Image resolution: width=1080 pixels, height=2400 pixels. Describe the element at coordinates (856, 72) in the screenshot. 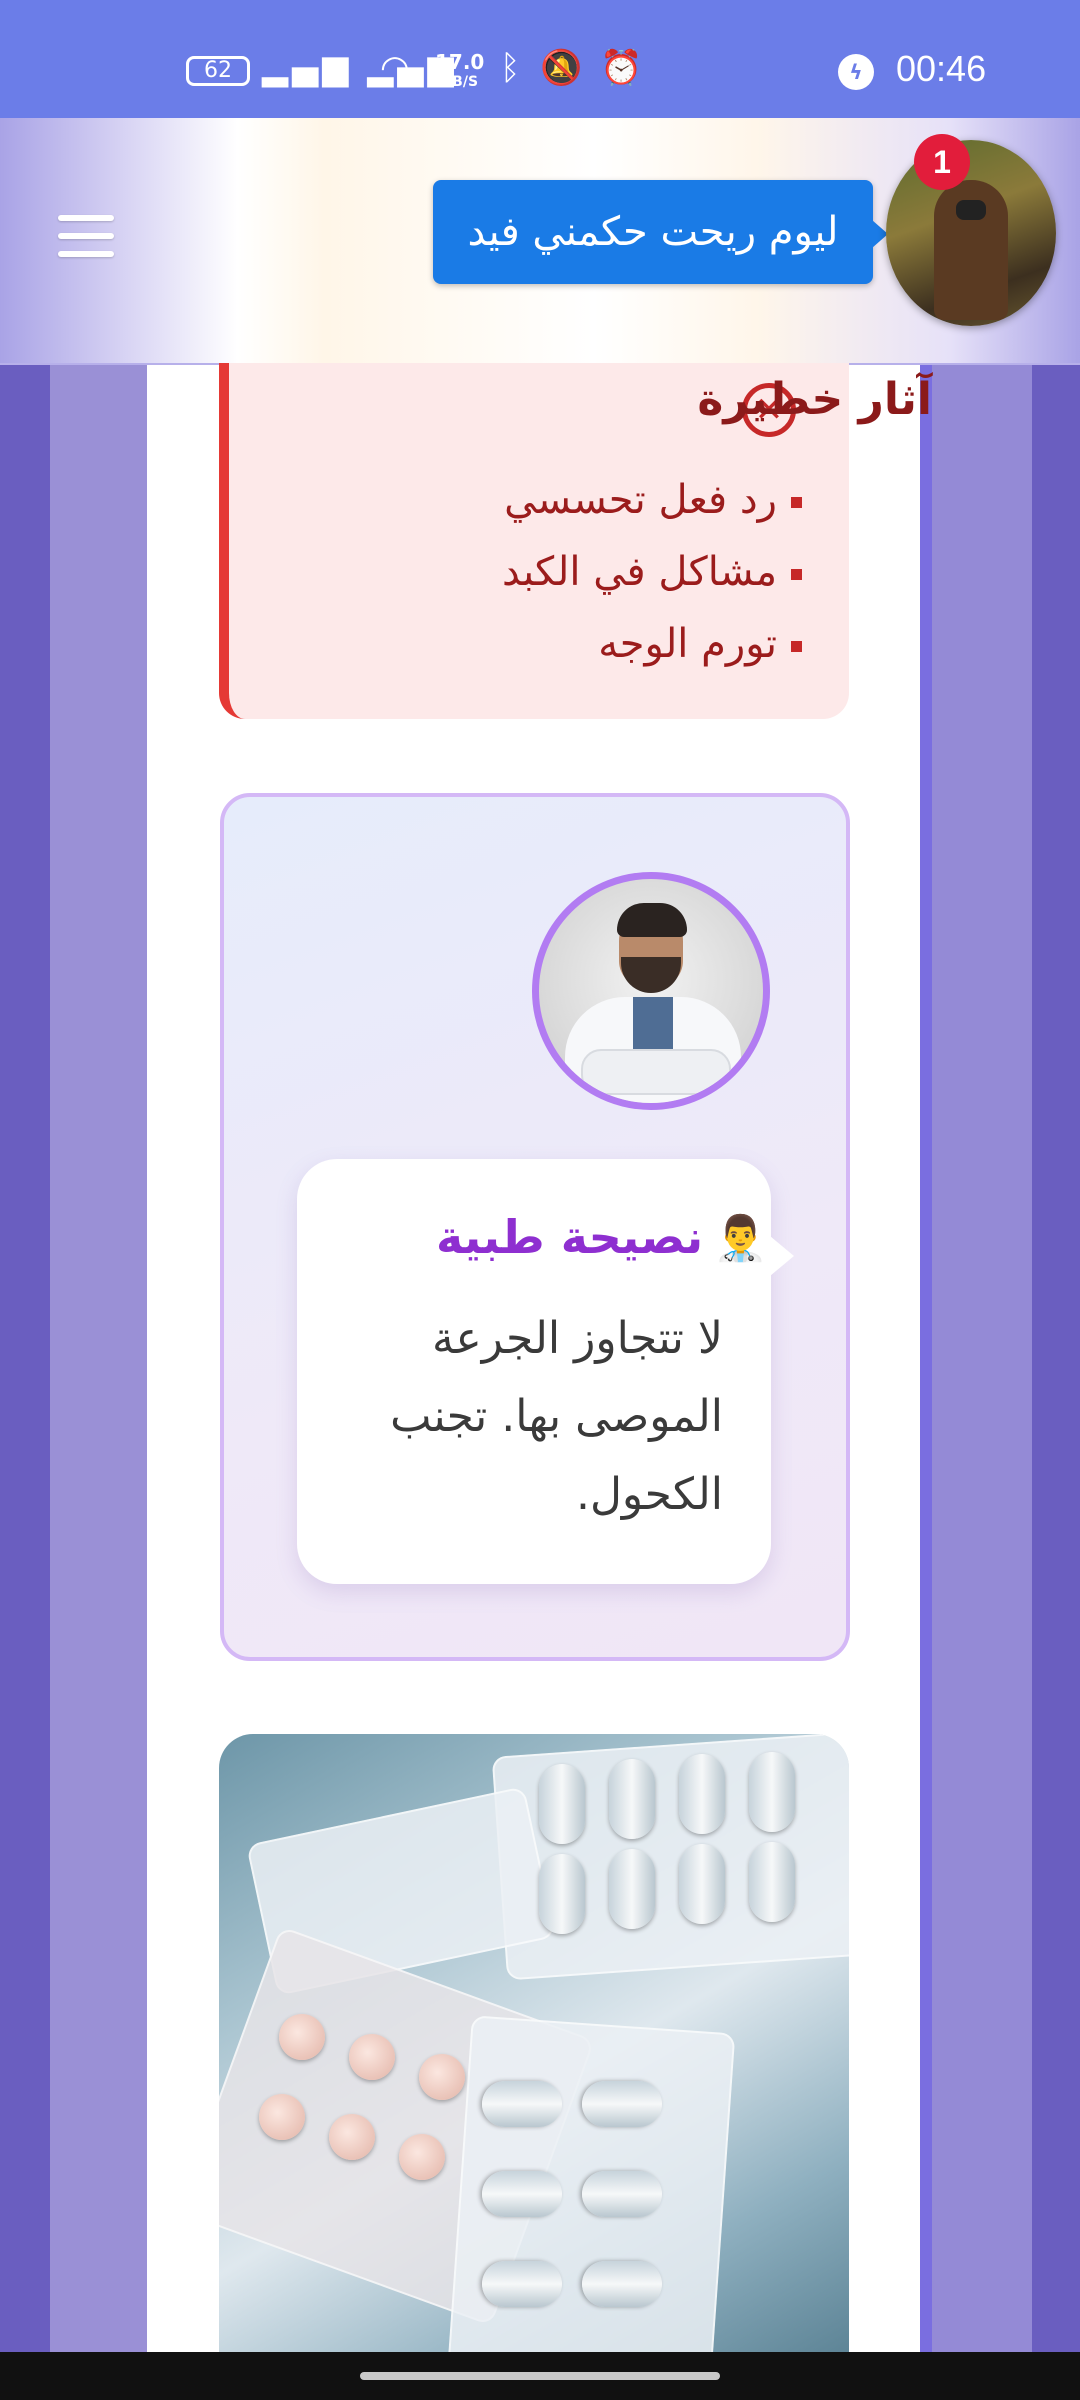

I see `messenger-icon: ϟ` at that location.